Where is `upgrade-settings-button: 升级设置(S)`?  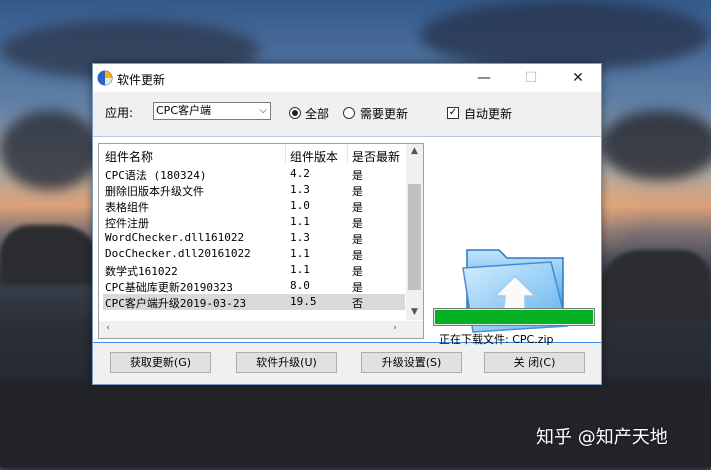
upgrade-settings-button: 升级设置(S) is located at coordinates (411, 362).